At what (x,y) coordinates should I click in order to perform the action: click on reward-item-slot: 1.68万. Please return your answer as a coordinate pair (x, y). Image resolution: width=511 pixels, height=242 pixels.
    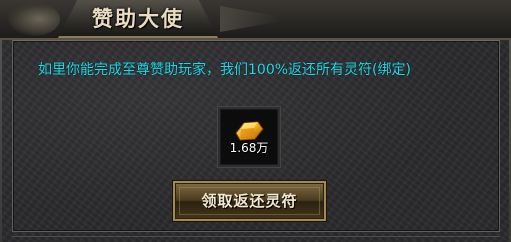
    Looking at the image, I should click on (249, 137).